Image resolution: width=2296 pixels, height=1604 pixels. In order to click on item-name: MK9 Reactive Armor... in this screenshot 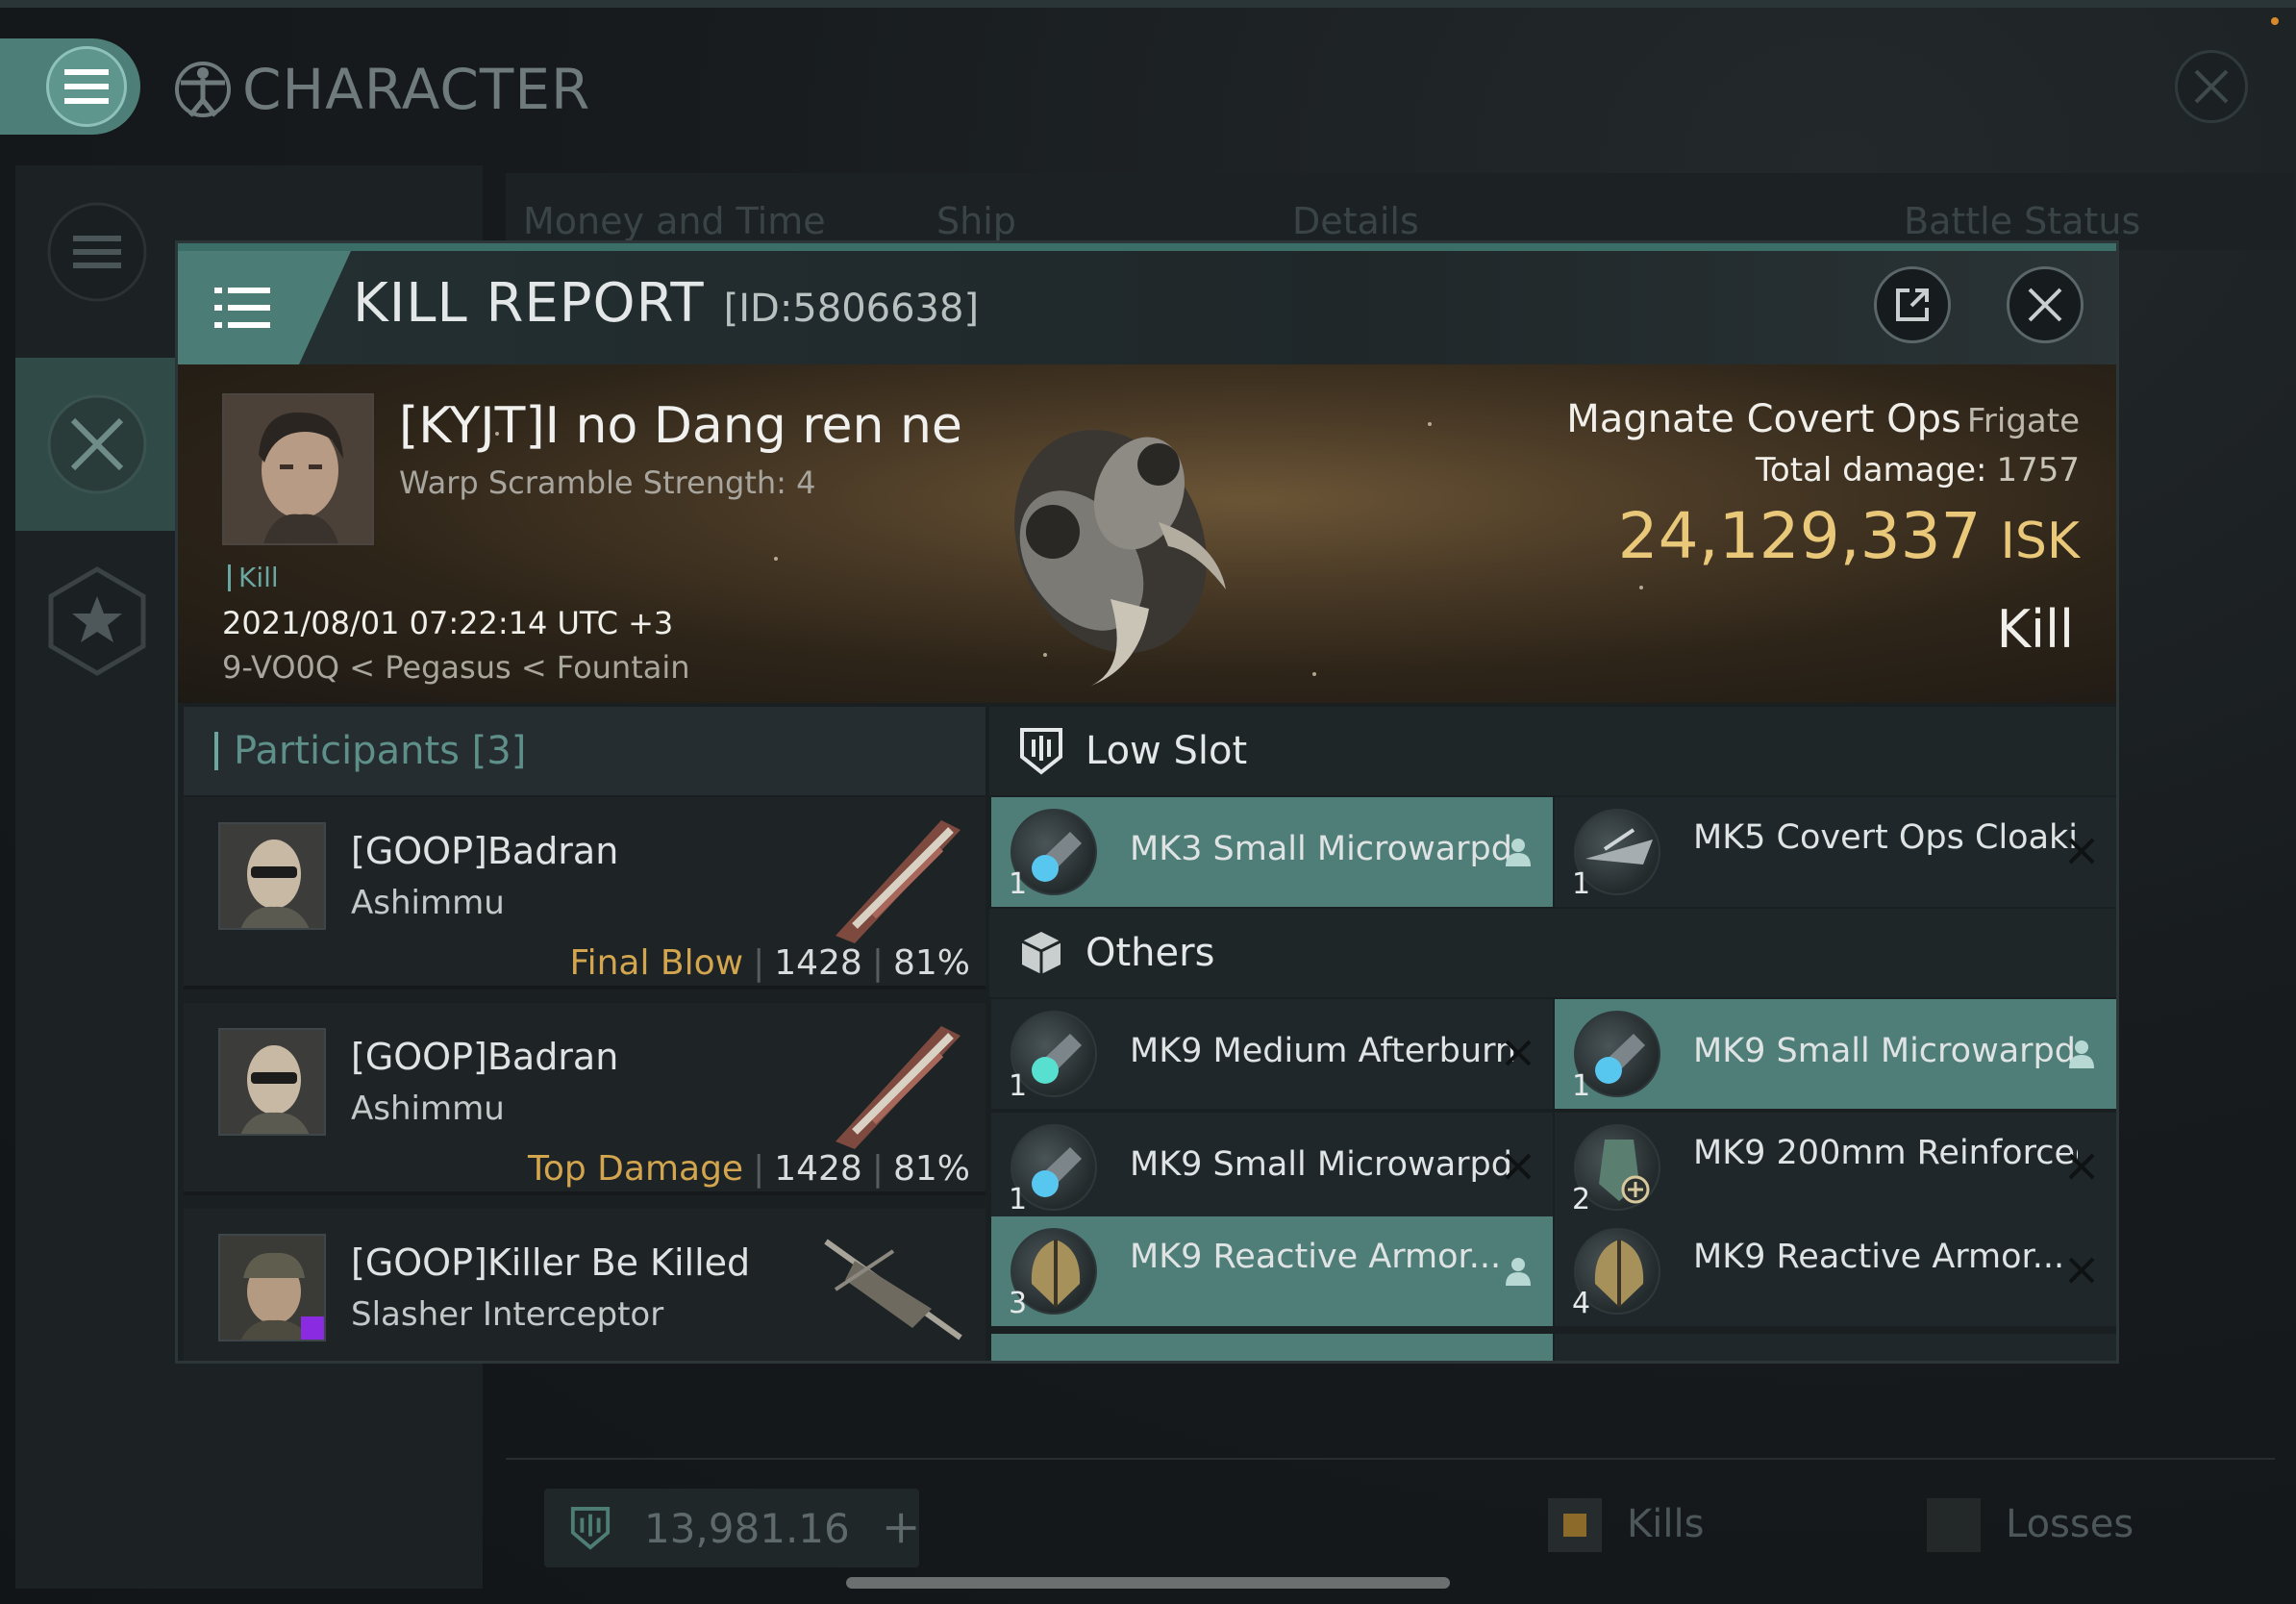, I will do `click(1879, 1257)`.